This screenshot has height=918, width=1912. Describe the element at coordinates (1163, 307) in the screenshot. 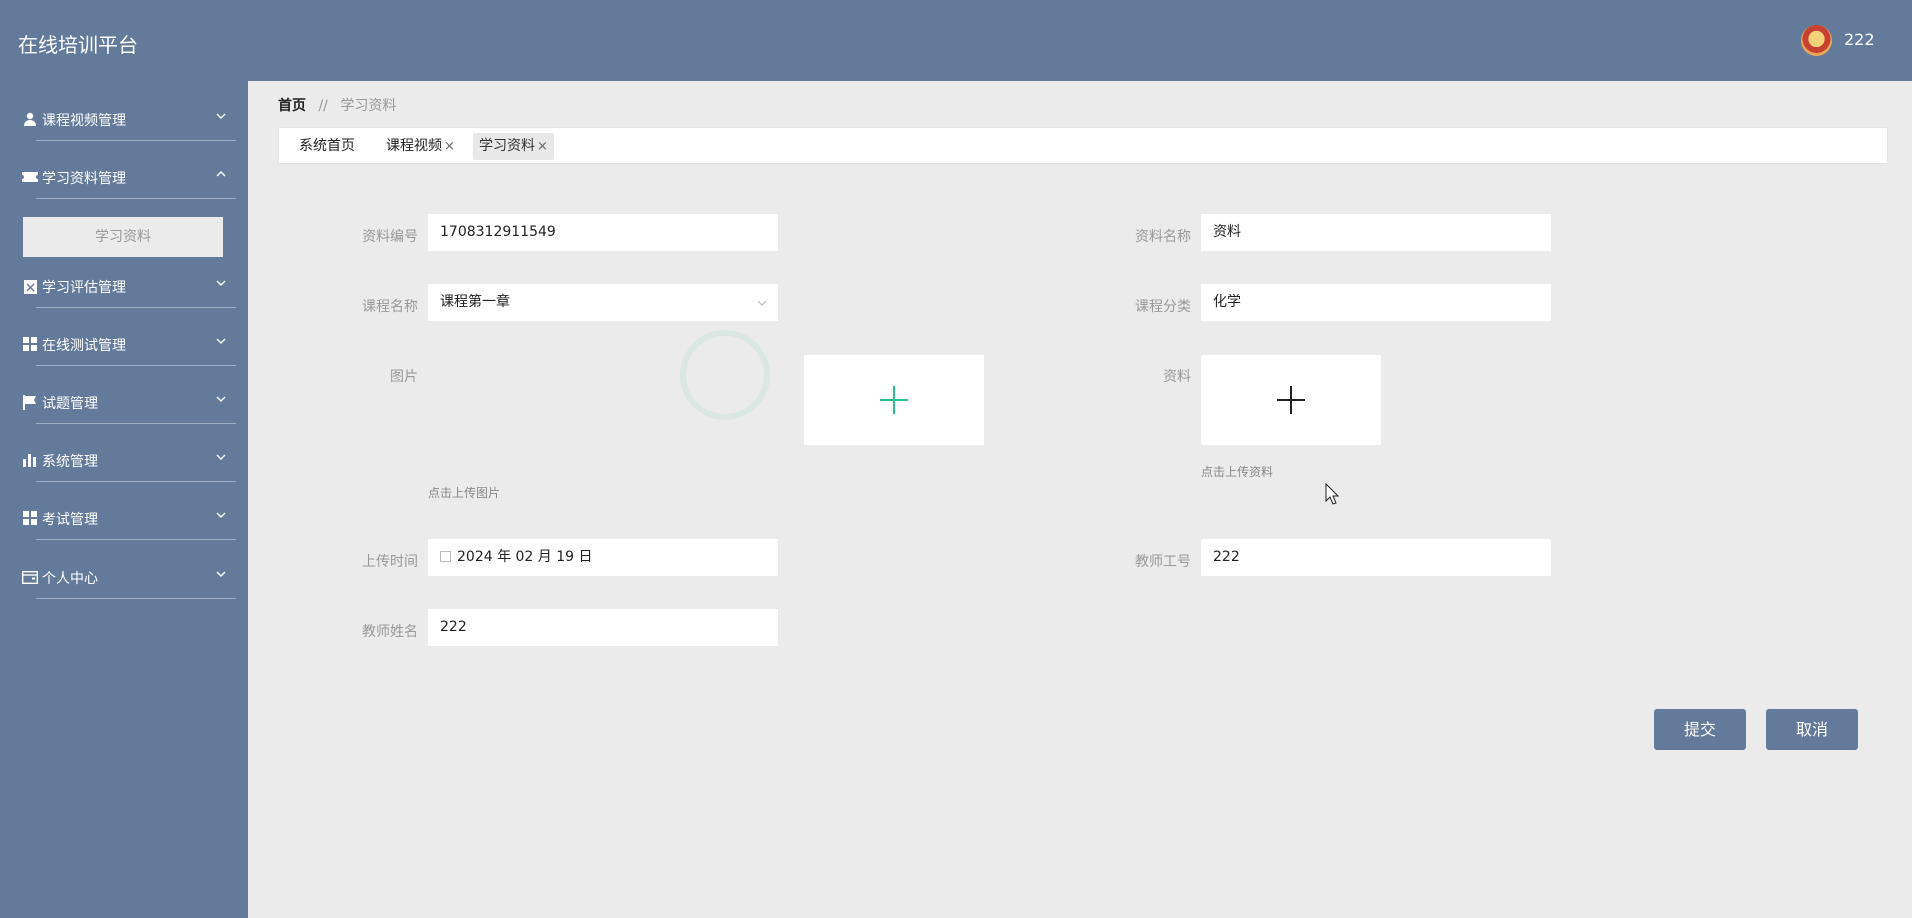

I see `course-category-label: 课程分类` at that location.